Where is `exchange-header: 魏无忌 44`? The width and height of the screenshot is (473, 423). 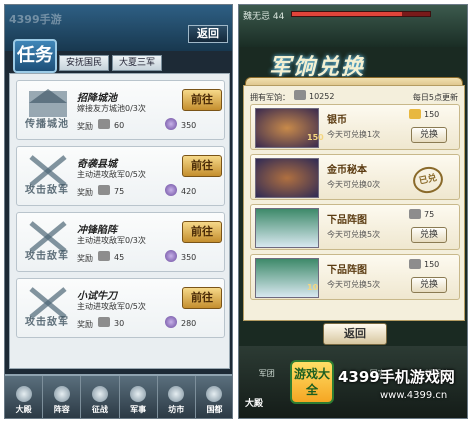 exchange-header: 魏无忌 44 is located at coordinates (353, 26).